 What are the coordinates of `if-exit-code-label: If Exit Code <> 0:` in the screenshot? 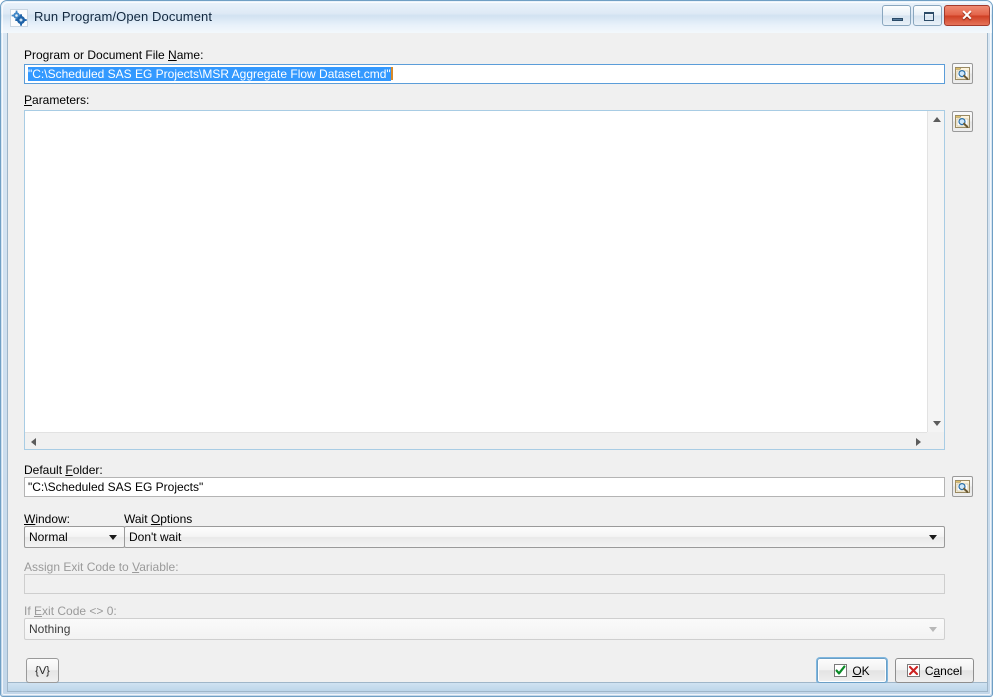 It's located at (70, 611).